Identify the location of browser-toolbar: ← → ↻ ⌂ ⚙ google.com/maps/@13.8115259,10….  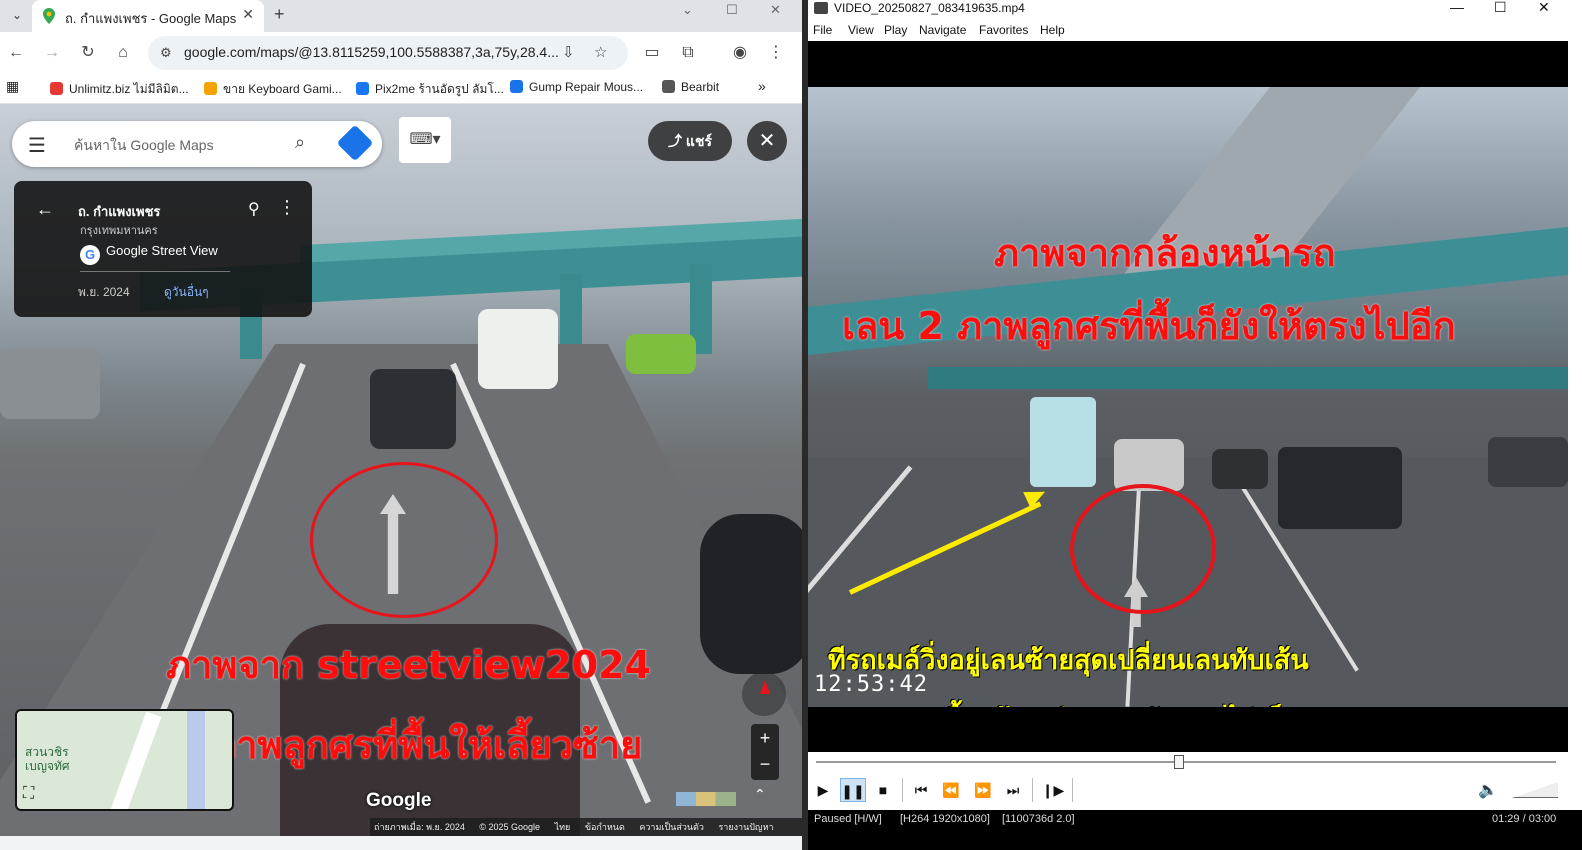
(401, 53).